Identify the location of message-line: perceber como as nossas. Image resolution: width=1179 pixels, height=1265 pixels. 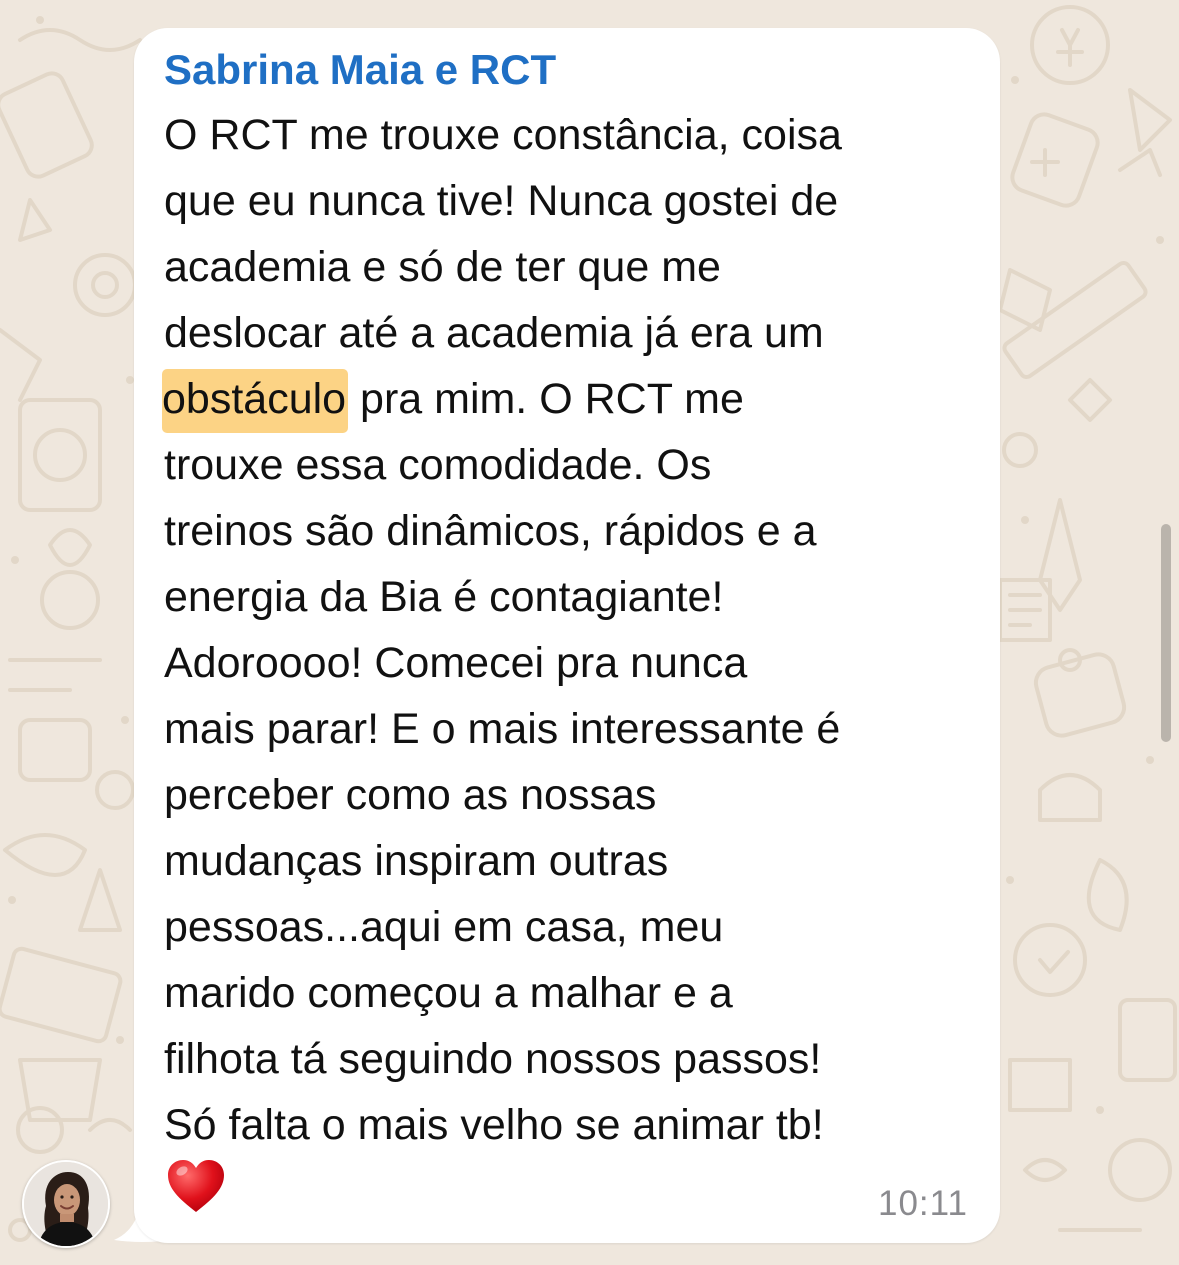
(410, 795).